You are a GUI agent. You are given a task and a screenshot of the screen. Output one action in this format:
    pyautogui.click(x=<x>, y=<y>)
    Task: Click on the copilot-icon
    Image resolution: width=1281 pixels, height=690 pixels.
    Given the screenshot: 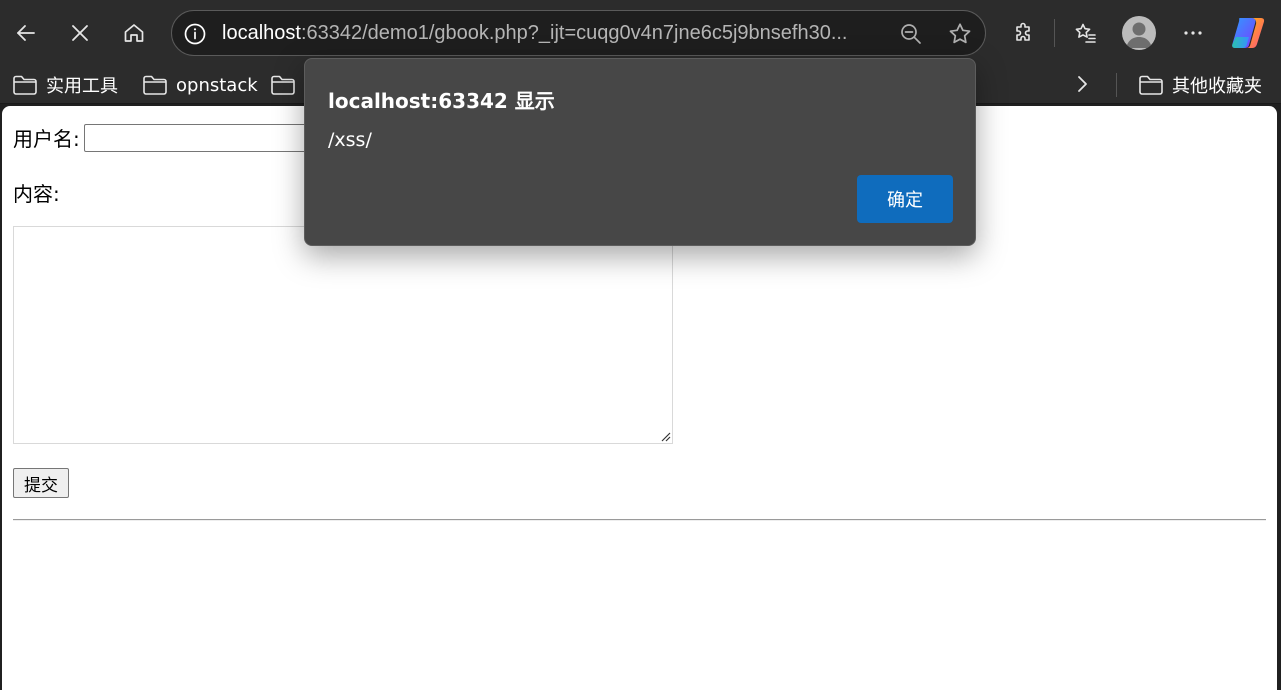 What is the action you would take?
    pyautogui.click(x=1249, y=33)
    